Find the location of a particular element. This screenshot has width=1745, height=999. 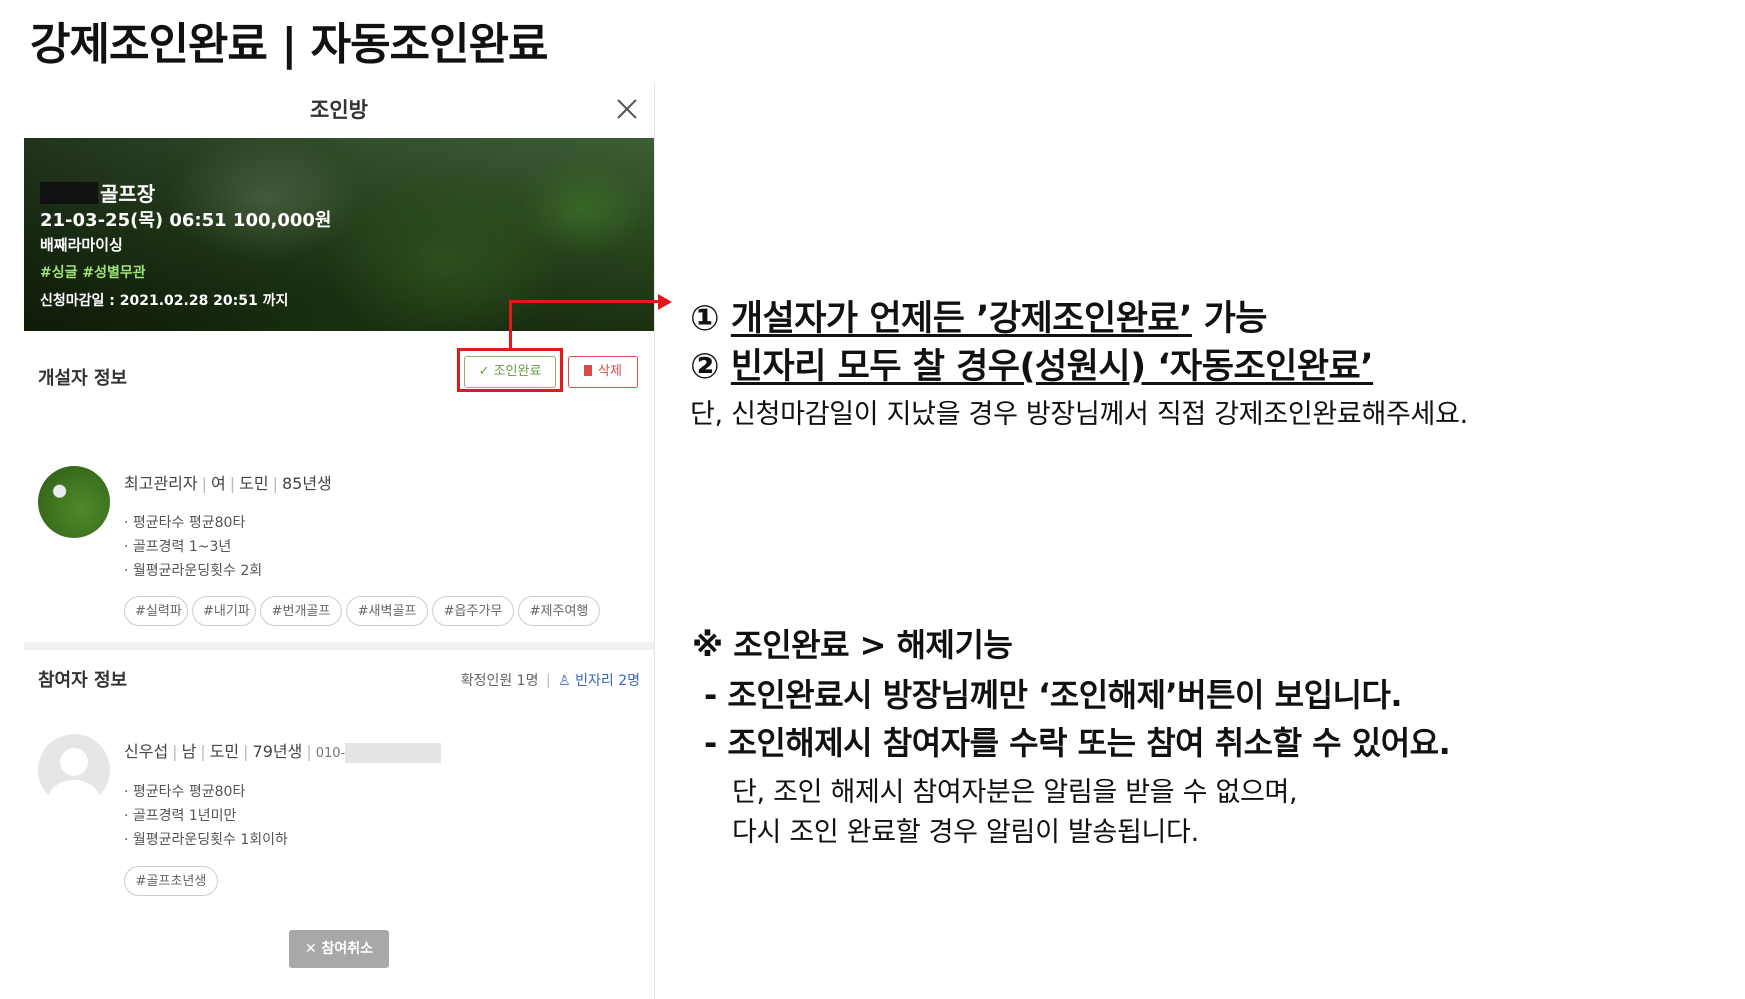

note-title: ※ 조인완료 > 해제기능 is located at coordinates (852, 645).